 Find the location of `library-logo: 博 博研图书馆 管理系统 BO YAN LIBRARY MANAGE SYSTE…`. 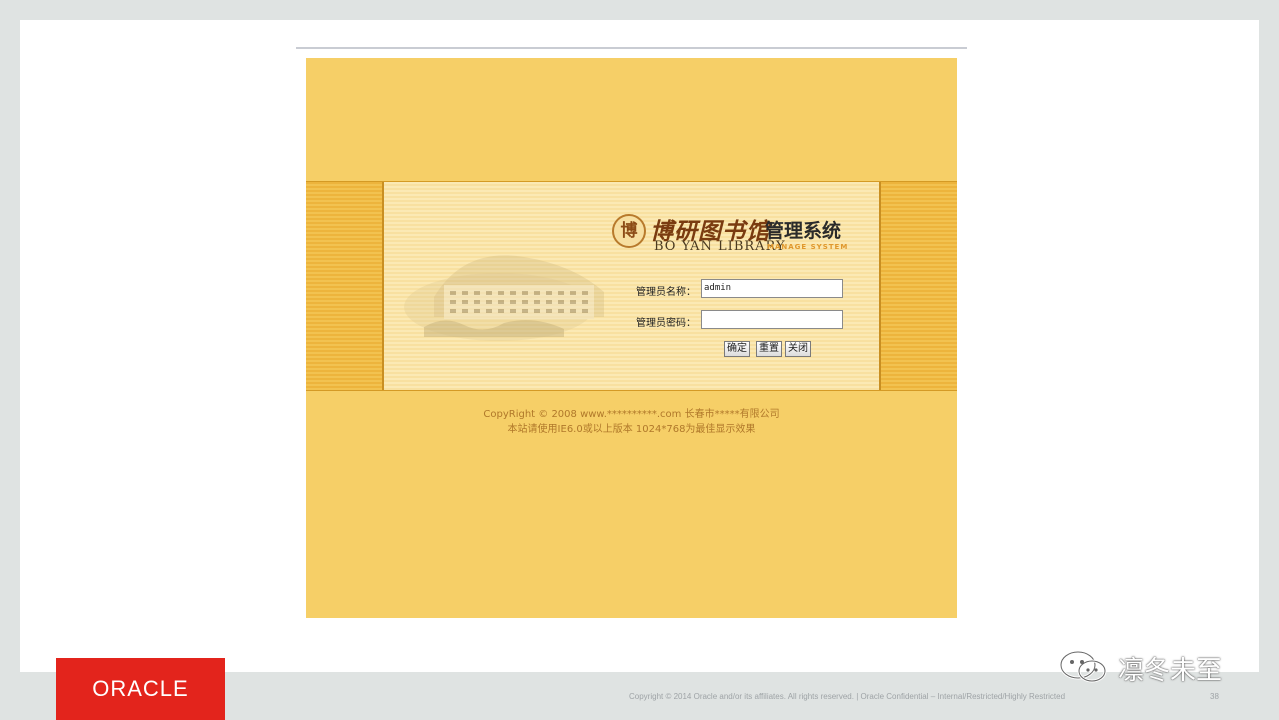

library-logo: 博 博研图书馆 管理系统 BO YAN LIBRARY MANAGE SYSTE… is located at coordinates (737, 235).